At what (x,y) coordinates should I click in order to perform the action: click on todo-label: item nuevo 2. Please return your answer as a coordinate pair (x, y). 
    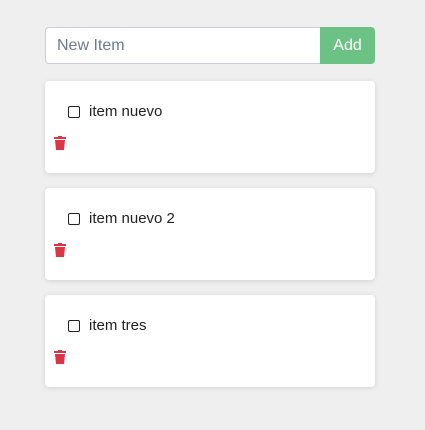
    Looking at the image, I should click on (132, 218).